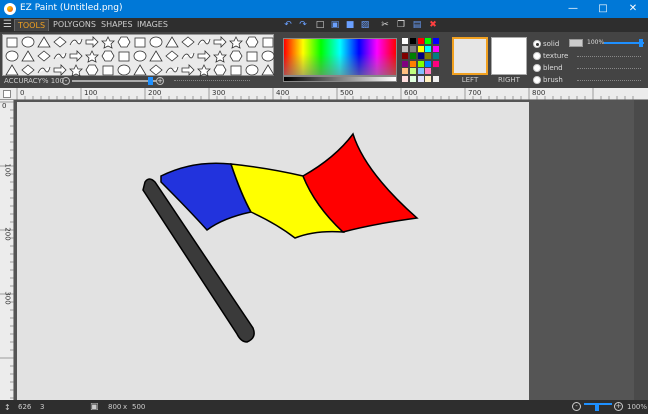 This screenshot has width=648, height=414. I want to click on paste-icon: ▤, so click(417, 25).